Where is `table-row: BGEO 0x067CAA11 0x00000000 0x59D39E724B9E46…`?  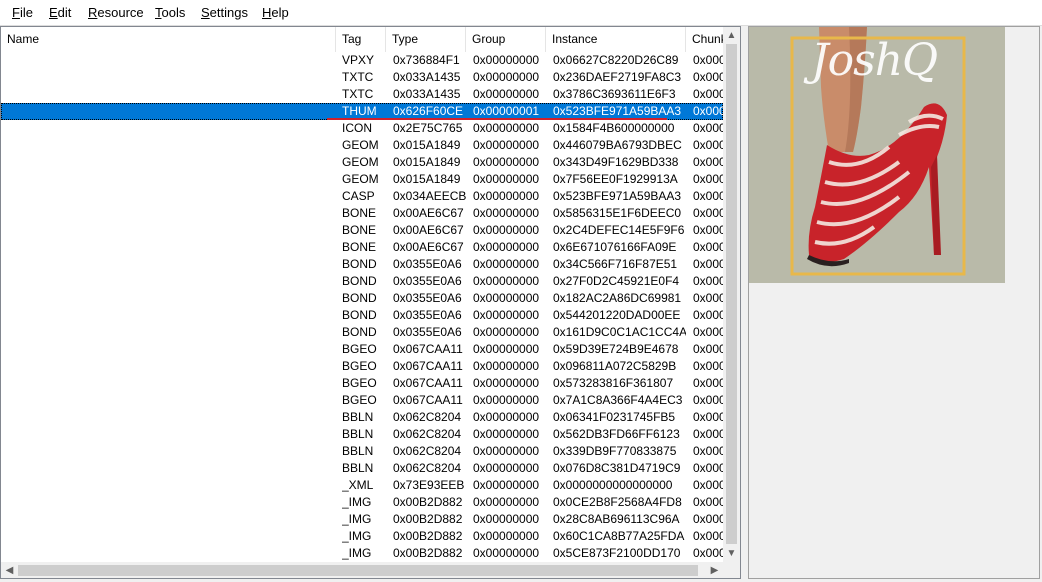 table-row: BGEO 0x067CAA11 0x00000000 0x59D39E724B9E46… is located at coordinates (362, 349).